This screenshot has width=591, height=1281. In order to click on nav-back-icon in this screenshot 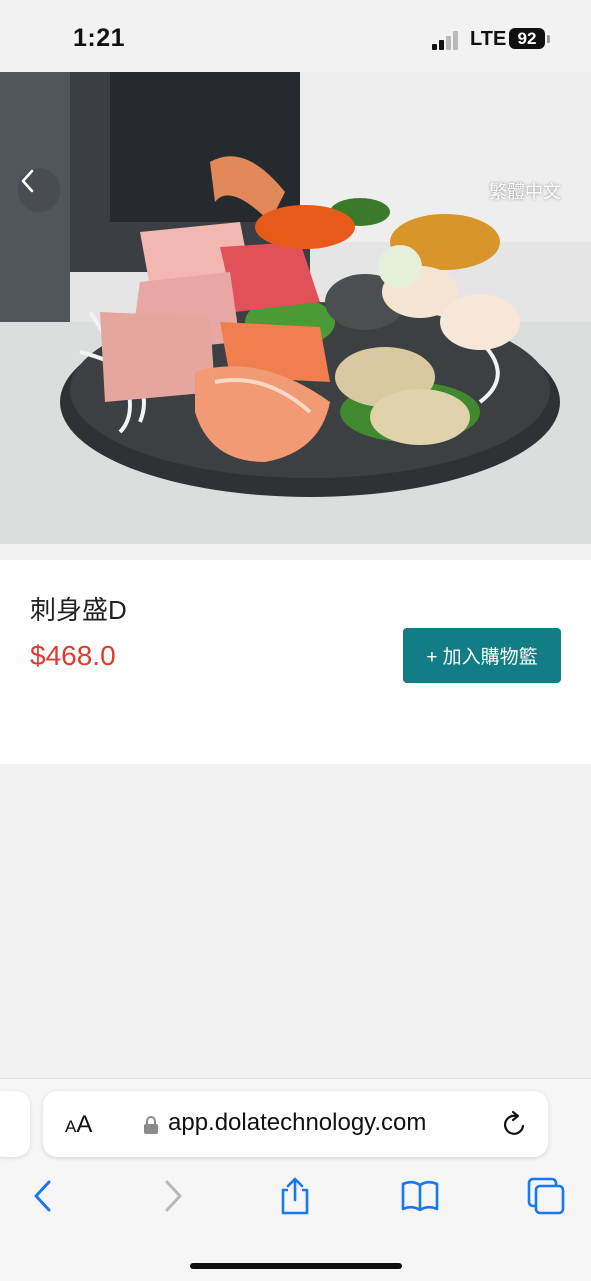, I will do `click(44, 1196)`.